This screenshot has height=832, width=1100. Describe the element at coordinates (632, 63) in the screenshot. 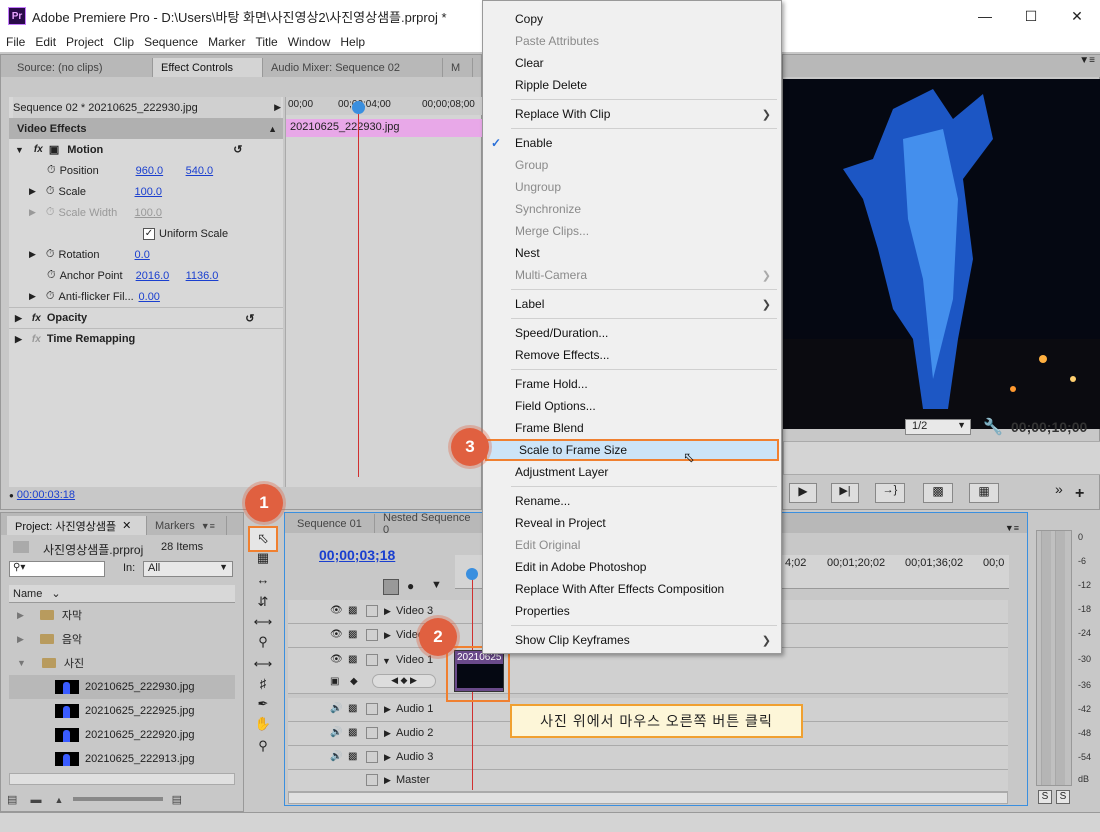

I see `menu-item-clear: Clear` at that location.